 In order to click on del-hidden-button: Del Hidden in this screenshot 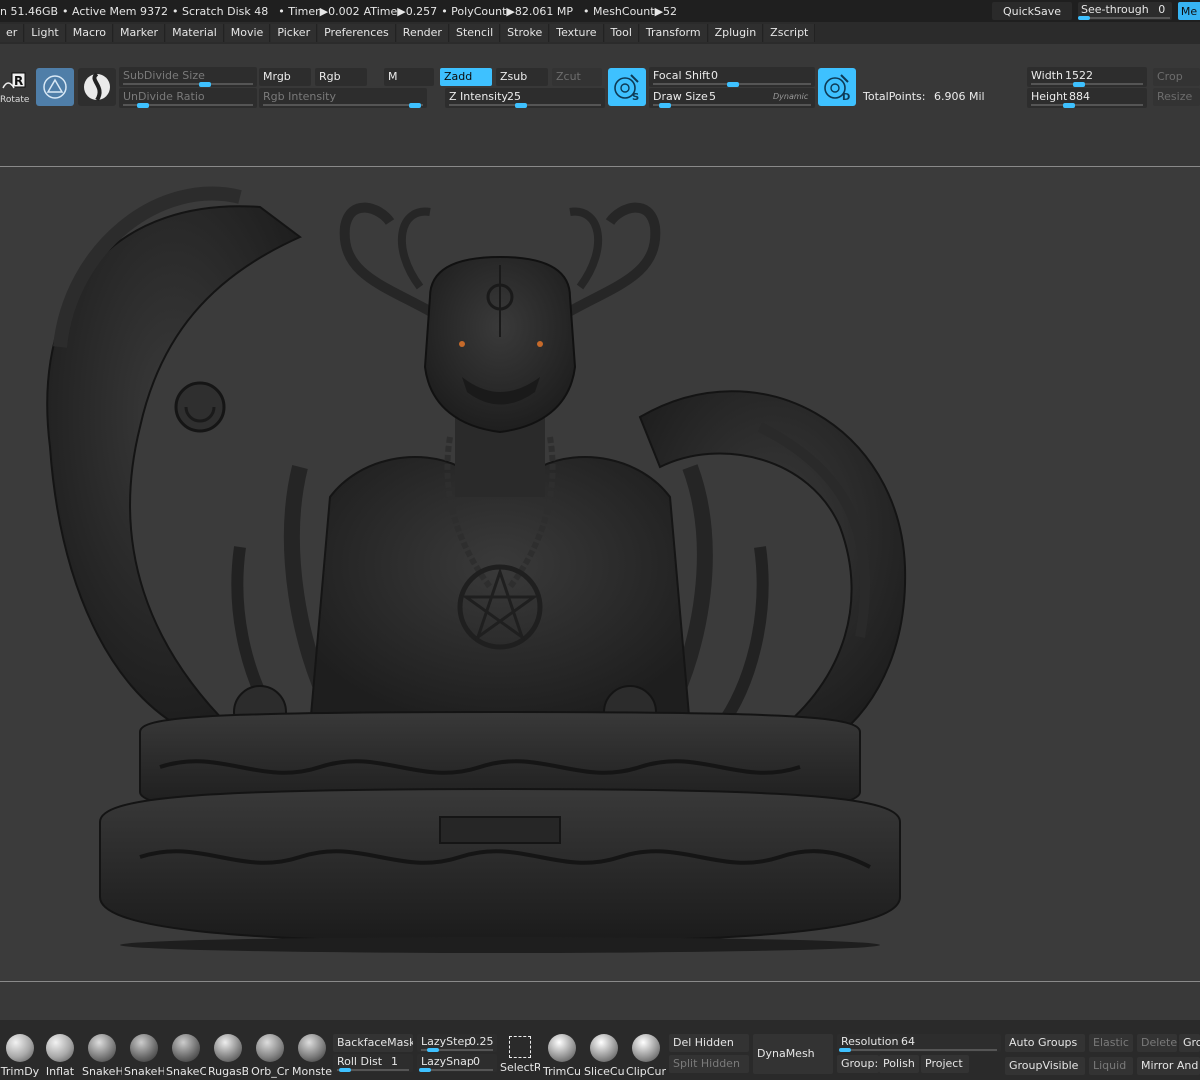, I will do `click(709, 1043)`.